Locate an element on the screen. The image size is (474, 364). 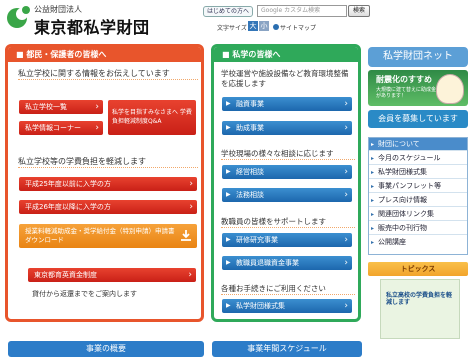
font-small-button: 小 is located at coordinates (264, 26).